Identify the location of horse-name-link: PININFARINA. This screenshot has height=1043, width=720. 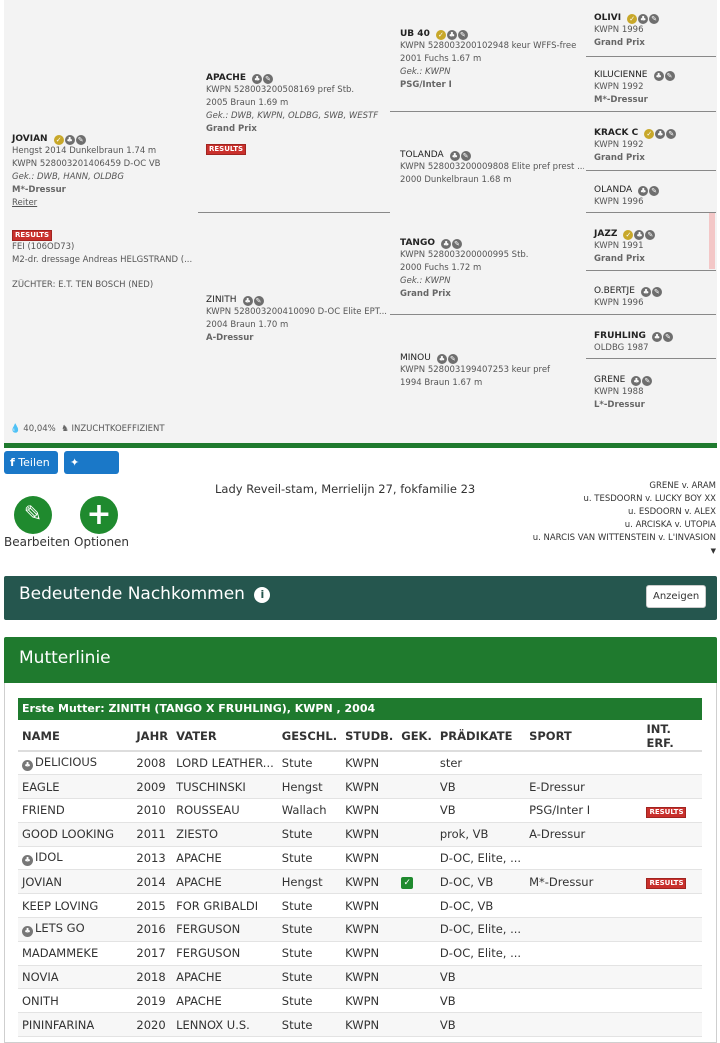
(58, 1025).